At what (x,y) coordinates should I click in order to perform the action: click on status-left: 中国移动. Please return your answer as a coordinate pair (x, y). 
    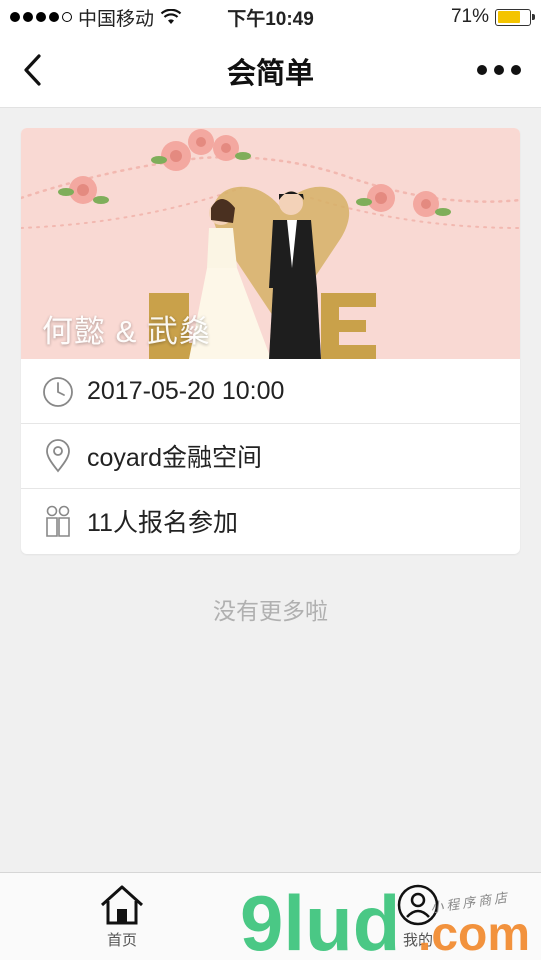
    Looking at the image, I should click on (96, 17).